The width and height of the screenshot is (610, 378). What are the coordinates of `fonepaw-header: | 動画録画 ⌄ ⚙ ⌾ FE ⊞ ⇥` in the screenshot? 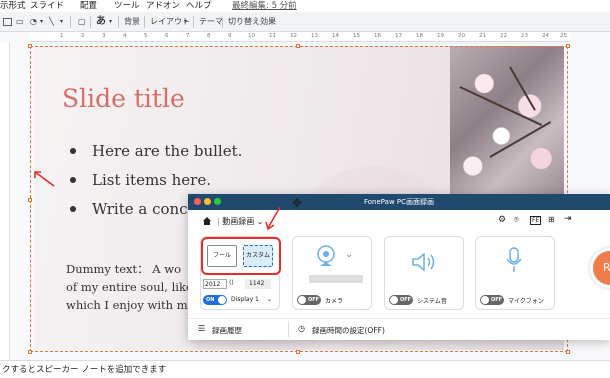 It's located at (399, 221).